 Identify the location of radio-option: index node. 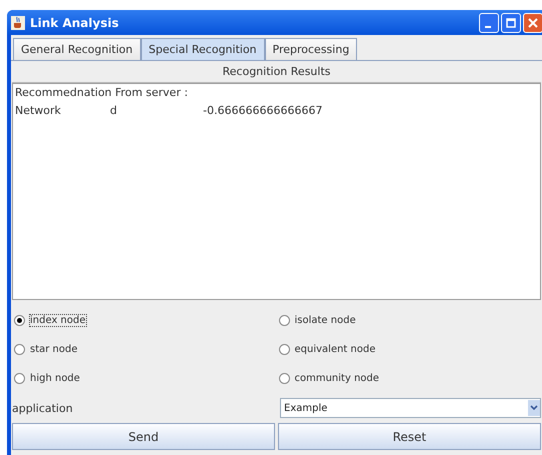
(49, 320).